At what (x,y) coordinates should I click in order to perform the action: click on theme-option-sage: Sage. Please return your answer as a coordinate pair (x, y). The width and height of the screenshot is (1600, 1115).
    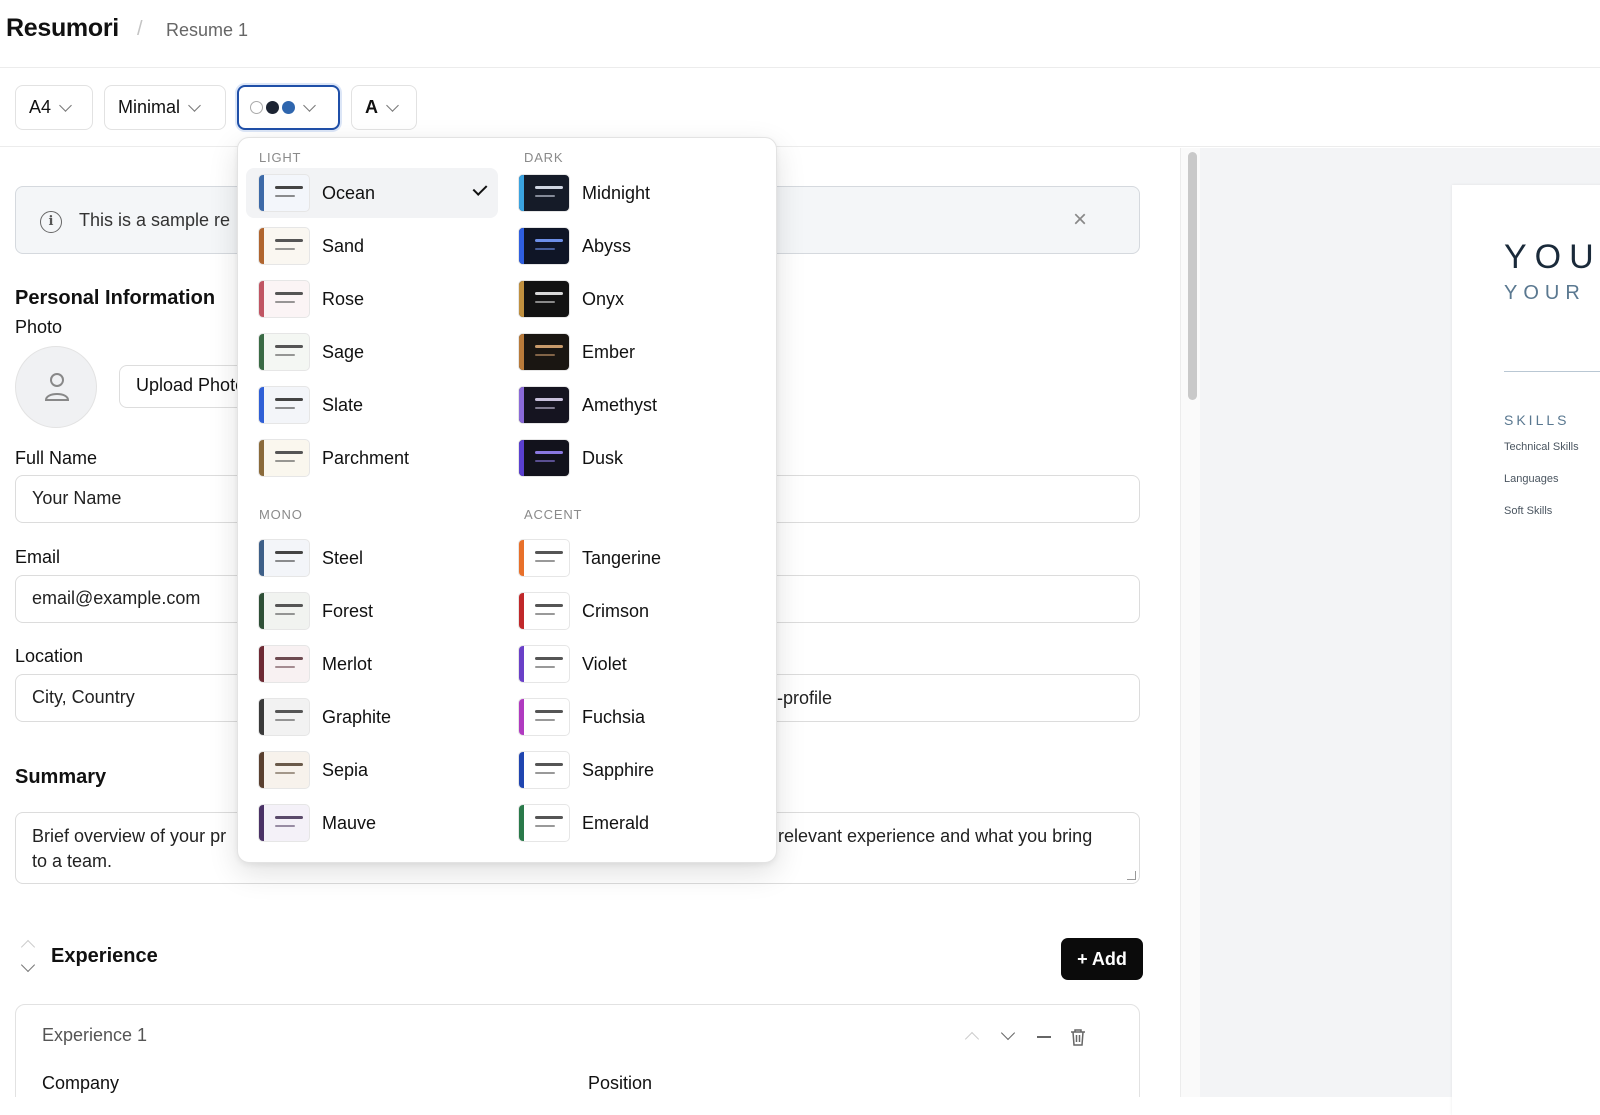
    Looking at the image, I should click on (372, 352).